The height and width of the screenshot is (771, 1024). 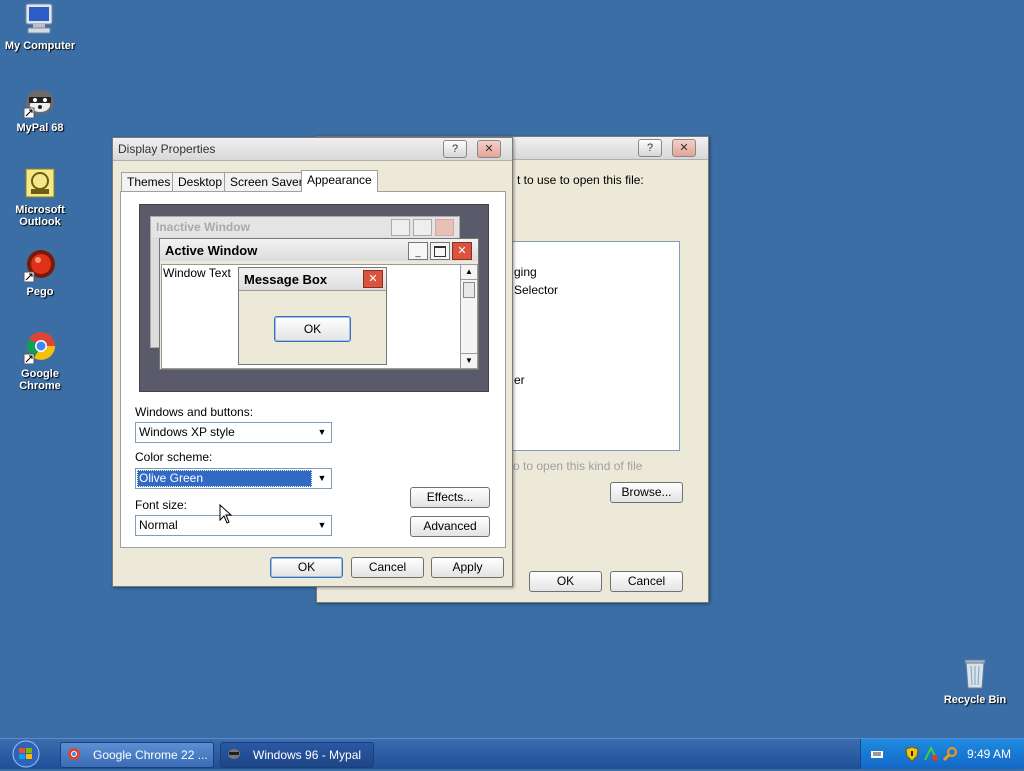 What do you see at coordinates (469, 290) in the screenshot?
I see `scroll-thumb` at bounding box center [469, 290].